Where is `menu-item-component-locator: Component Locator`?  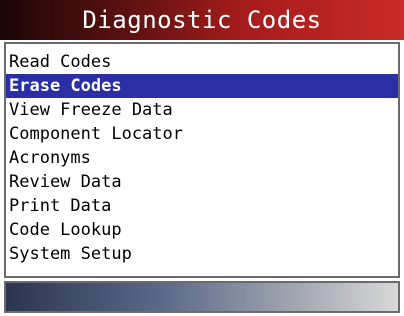 menu-item-component-locator: Component Locator is located at coordinates (202, 134).